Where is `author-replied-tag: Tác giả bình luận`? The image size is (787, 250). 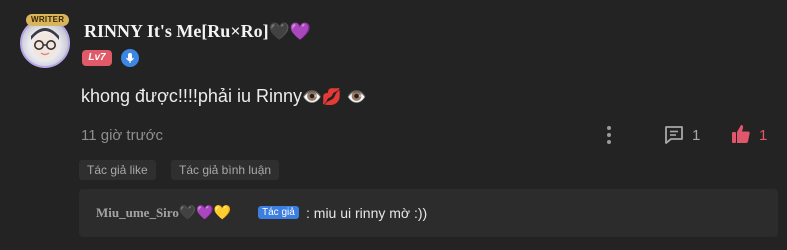
author-replied-tag: Tác giả bình luận is located at coordinates (225, 170).